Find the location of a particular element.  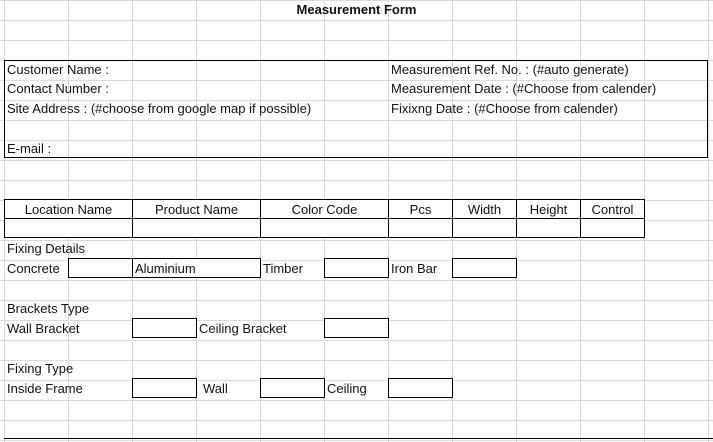

wall-bracket-input is located at coordinates (164, 328).